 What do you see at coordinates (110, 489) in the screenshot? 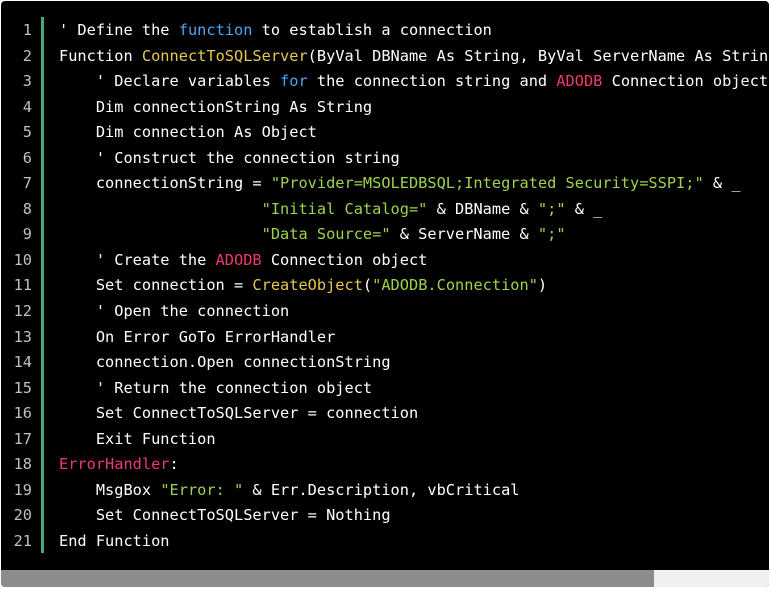
I see `code-token: MsgBox` at bounding box center [110, 489].